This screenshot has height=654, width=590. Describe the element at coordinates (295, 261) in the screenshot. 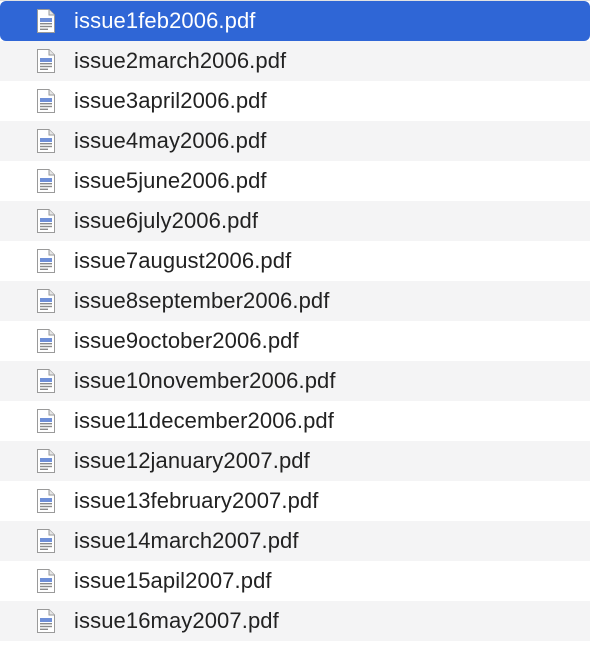

I see `file-row: issue7august2006.pdf` at that location.